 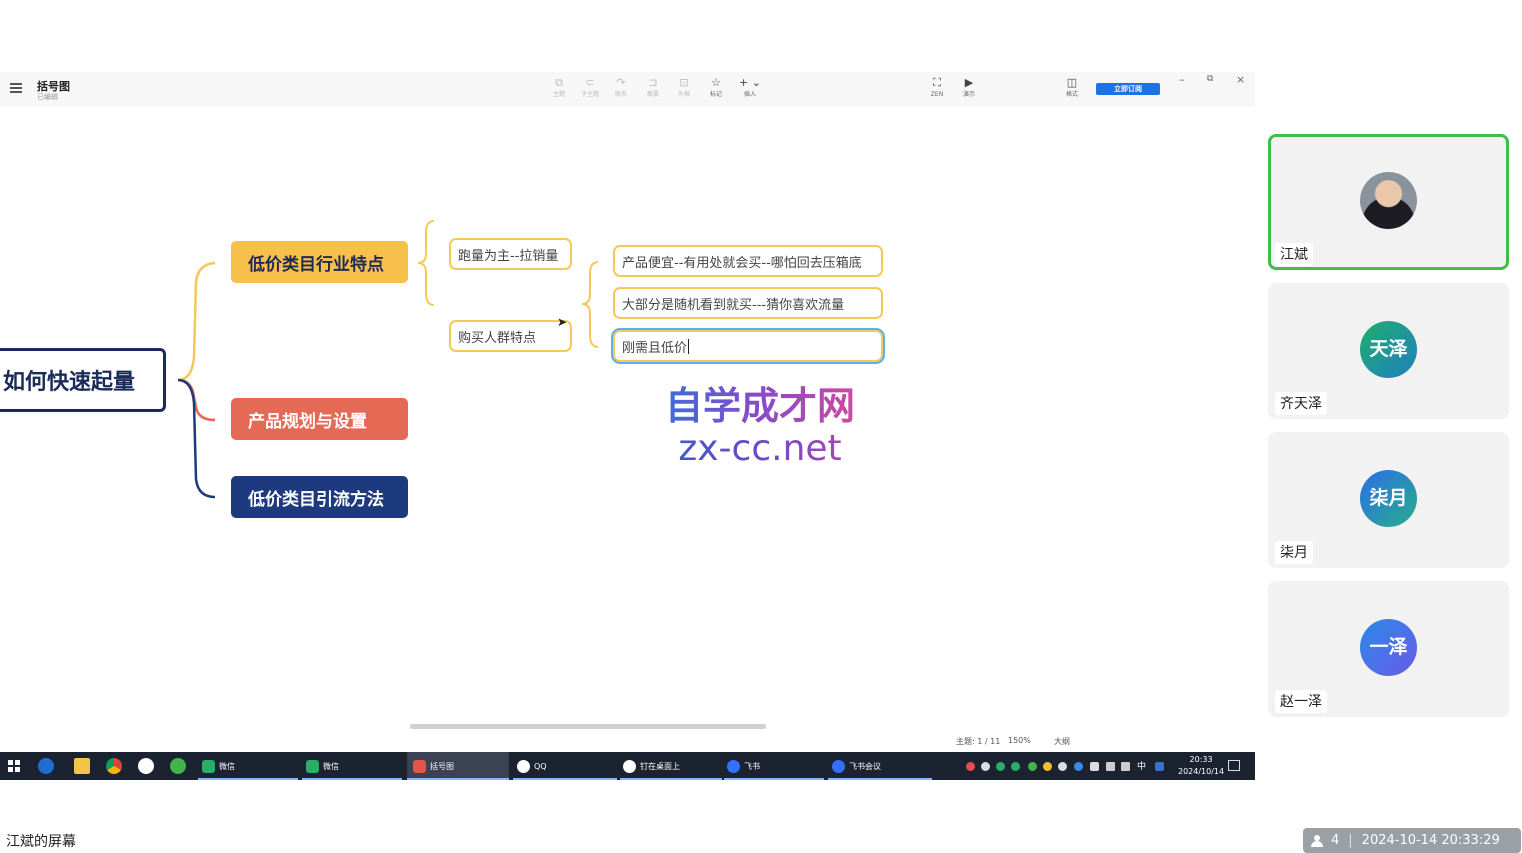 What do you see at coordinates (1062, 741) in the screenshot?
I see `outline-button: 大纲` at bounding box center [1062, 741].